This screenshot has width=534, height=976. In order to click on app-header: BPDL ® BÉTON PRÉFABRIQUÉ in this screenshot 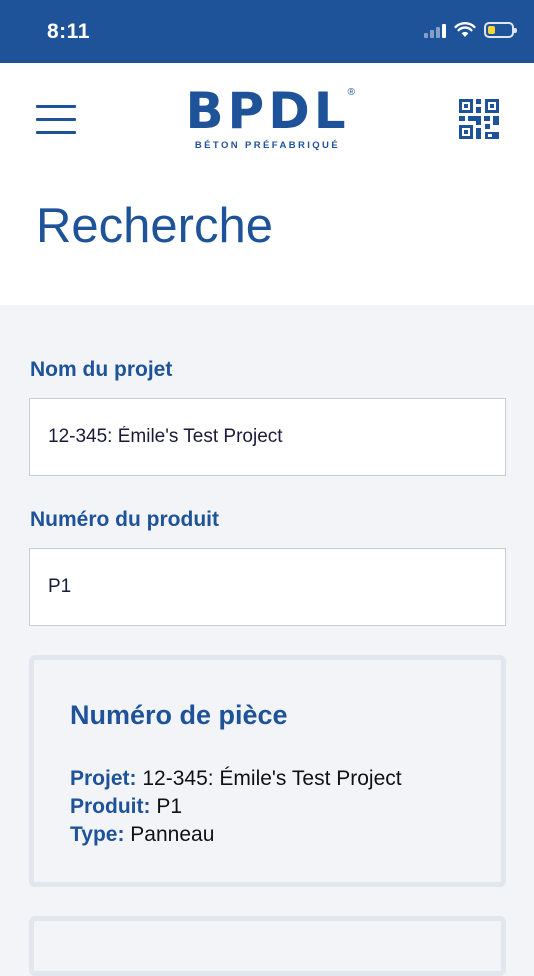, I will do `click(267, 119)`.